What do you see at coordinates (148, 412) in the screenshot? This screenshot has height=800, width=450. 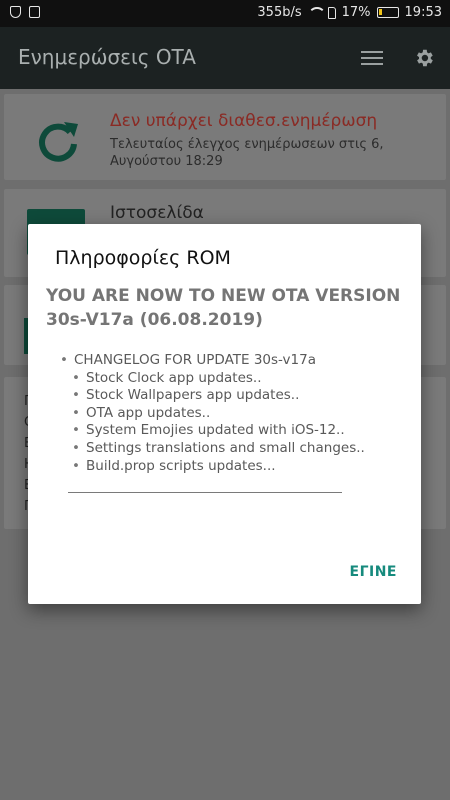 I see `changelog-item: OTA app updates..` at bounding box center [148, 412].